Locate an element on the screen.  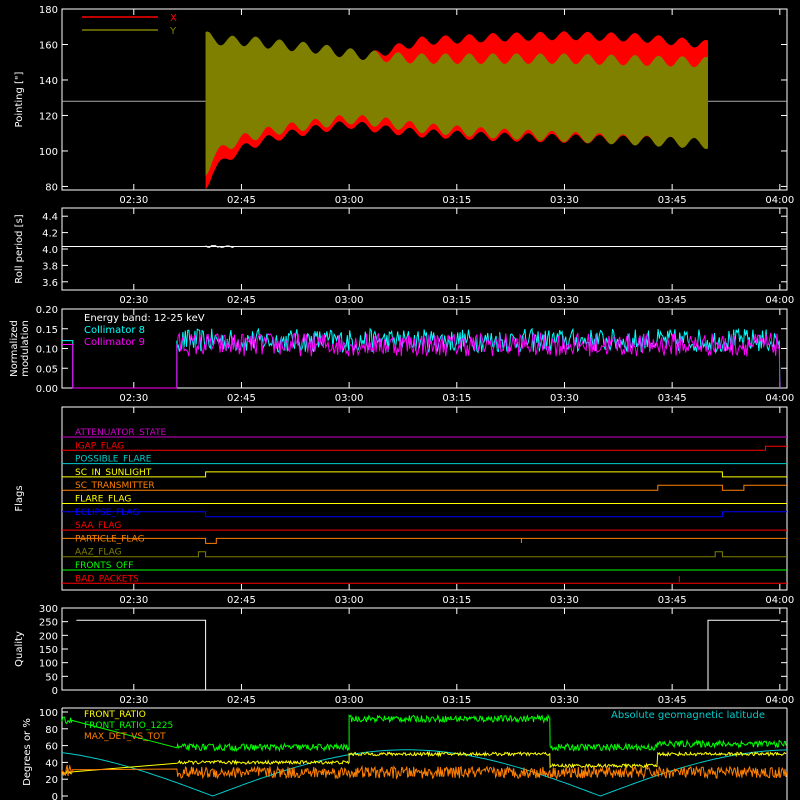
modulation-xtick-label: 04:00 is located at coordinates (779, 398).